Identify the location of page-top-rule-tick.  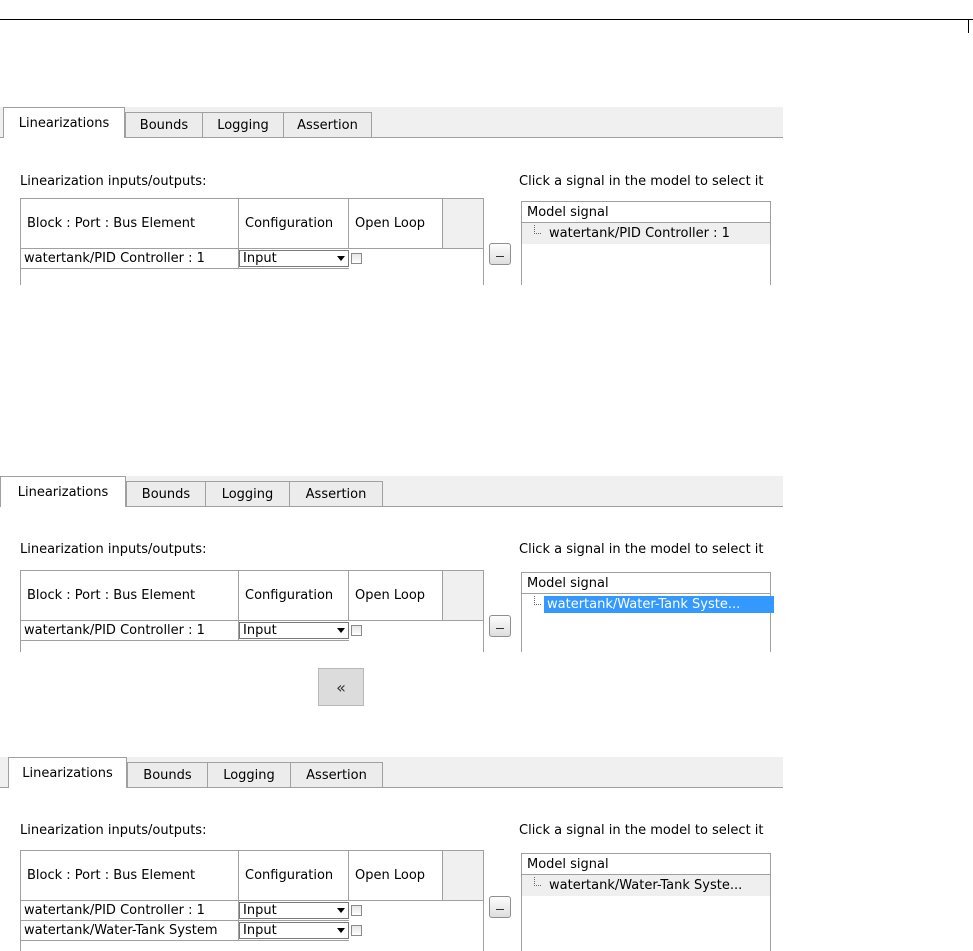
(968, 26).